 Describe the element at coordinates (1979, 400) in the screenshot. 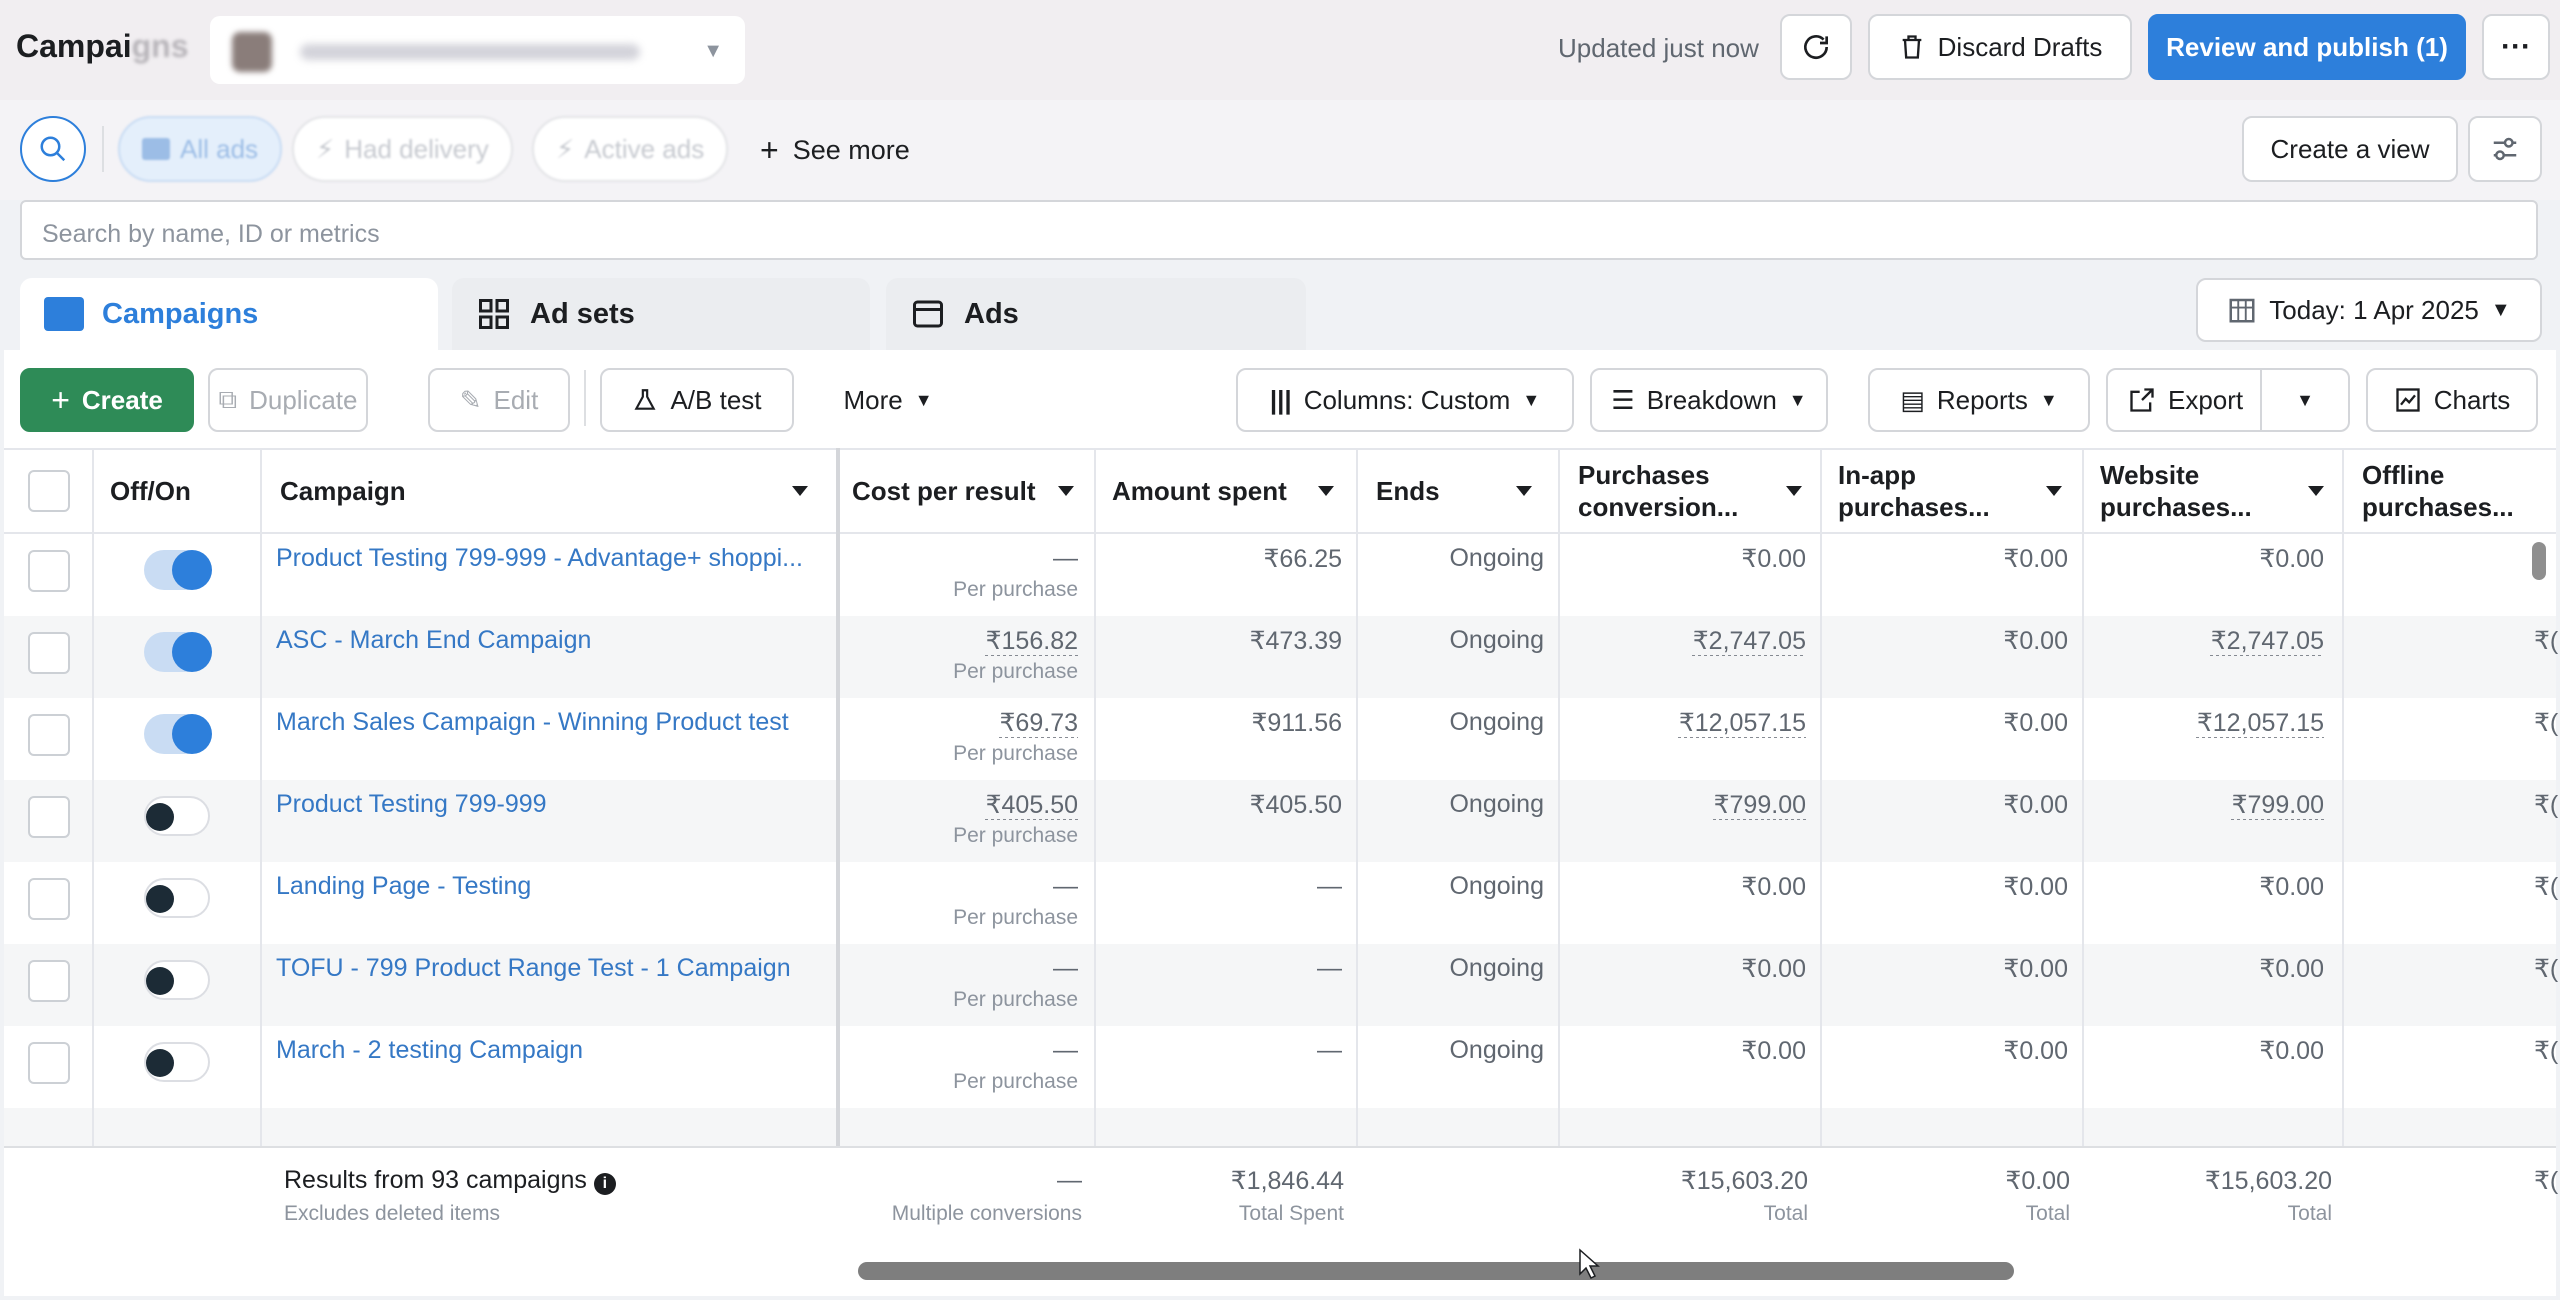

I see `reports-button: ▤ Reports ▼` at that location.